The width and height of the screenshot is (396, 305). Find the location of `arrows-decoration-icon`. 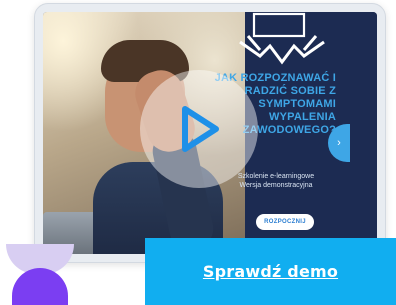

arrows-decoration-icon is located at coordinates (282, 38).